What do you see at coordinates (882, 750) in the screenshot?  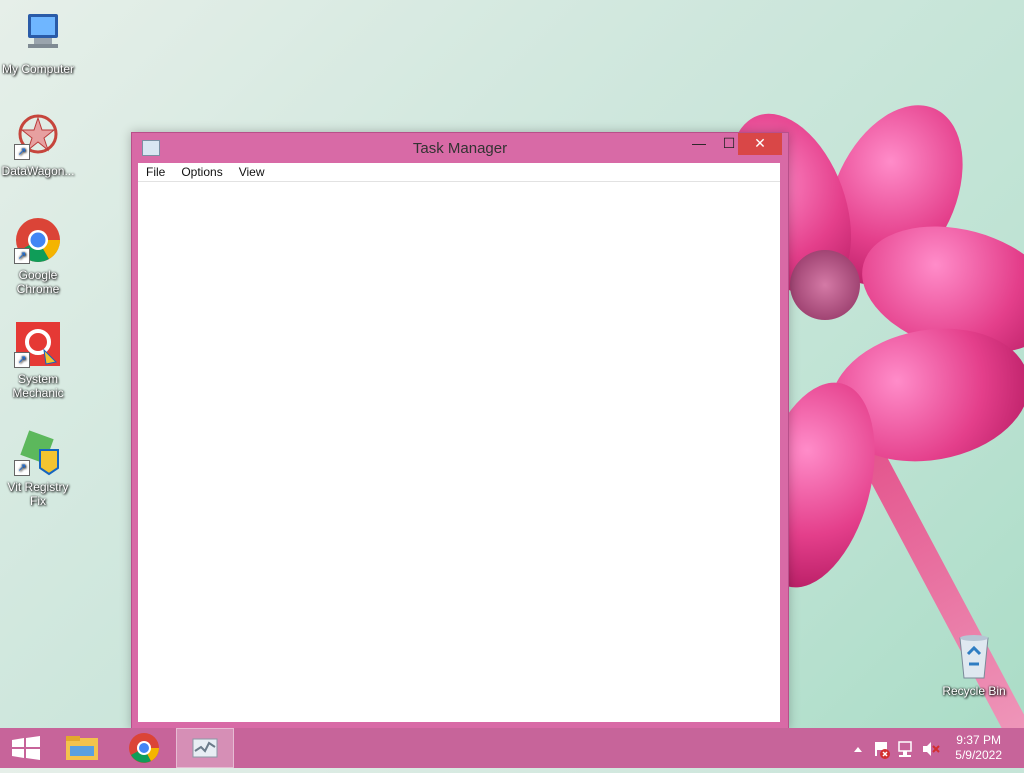 I see `action-center-flag-icon` at bounding box center [882, 750].